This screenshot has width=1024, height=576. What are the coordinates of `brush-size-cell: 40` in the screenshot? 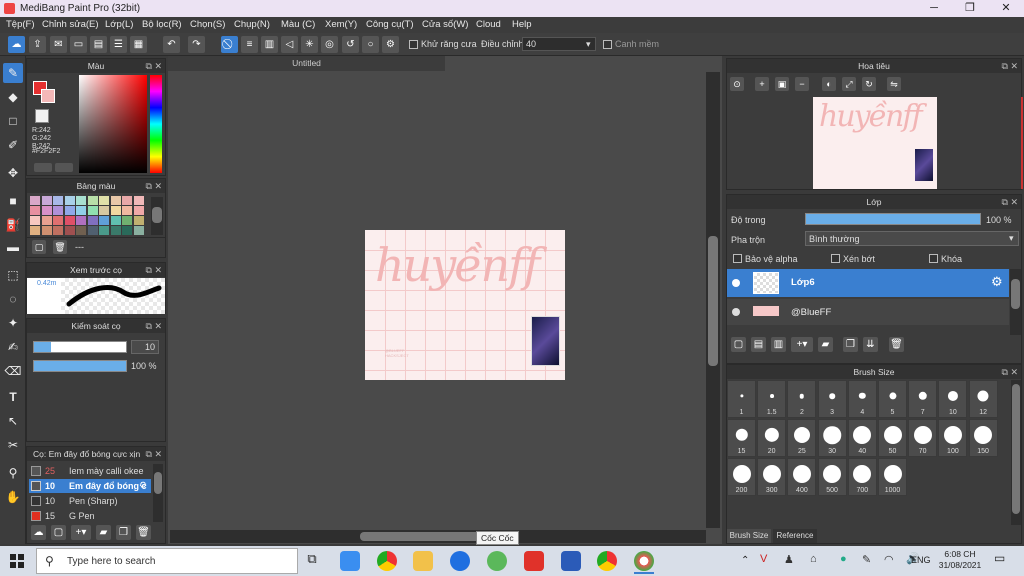 It's located at (862, 438).